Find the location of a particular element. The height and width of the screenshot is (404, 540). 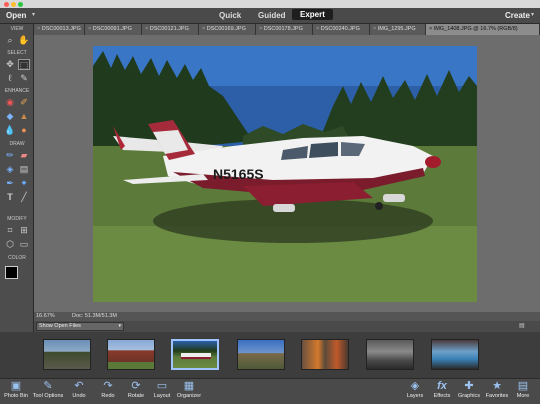

plus-icon: ✚ is located at coordinates (469, 386).